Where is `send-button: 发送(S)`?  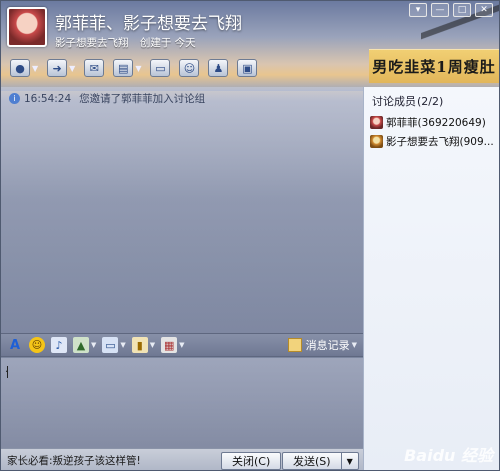
send-button: 发送(S) is located at coordinates (312, 461).